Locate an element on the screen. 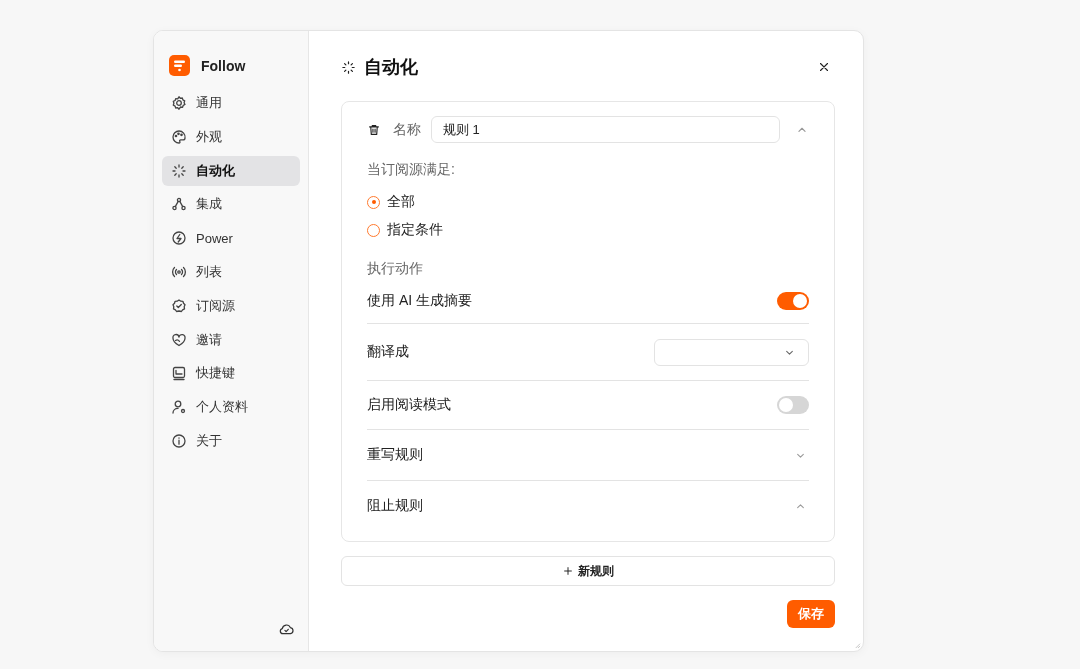  close-icon is located at coordinates (824, 67).